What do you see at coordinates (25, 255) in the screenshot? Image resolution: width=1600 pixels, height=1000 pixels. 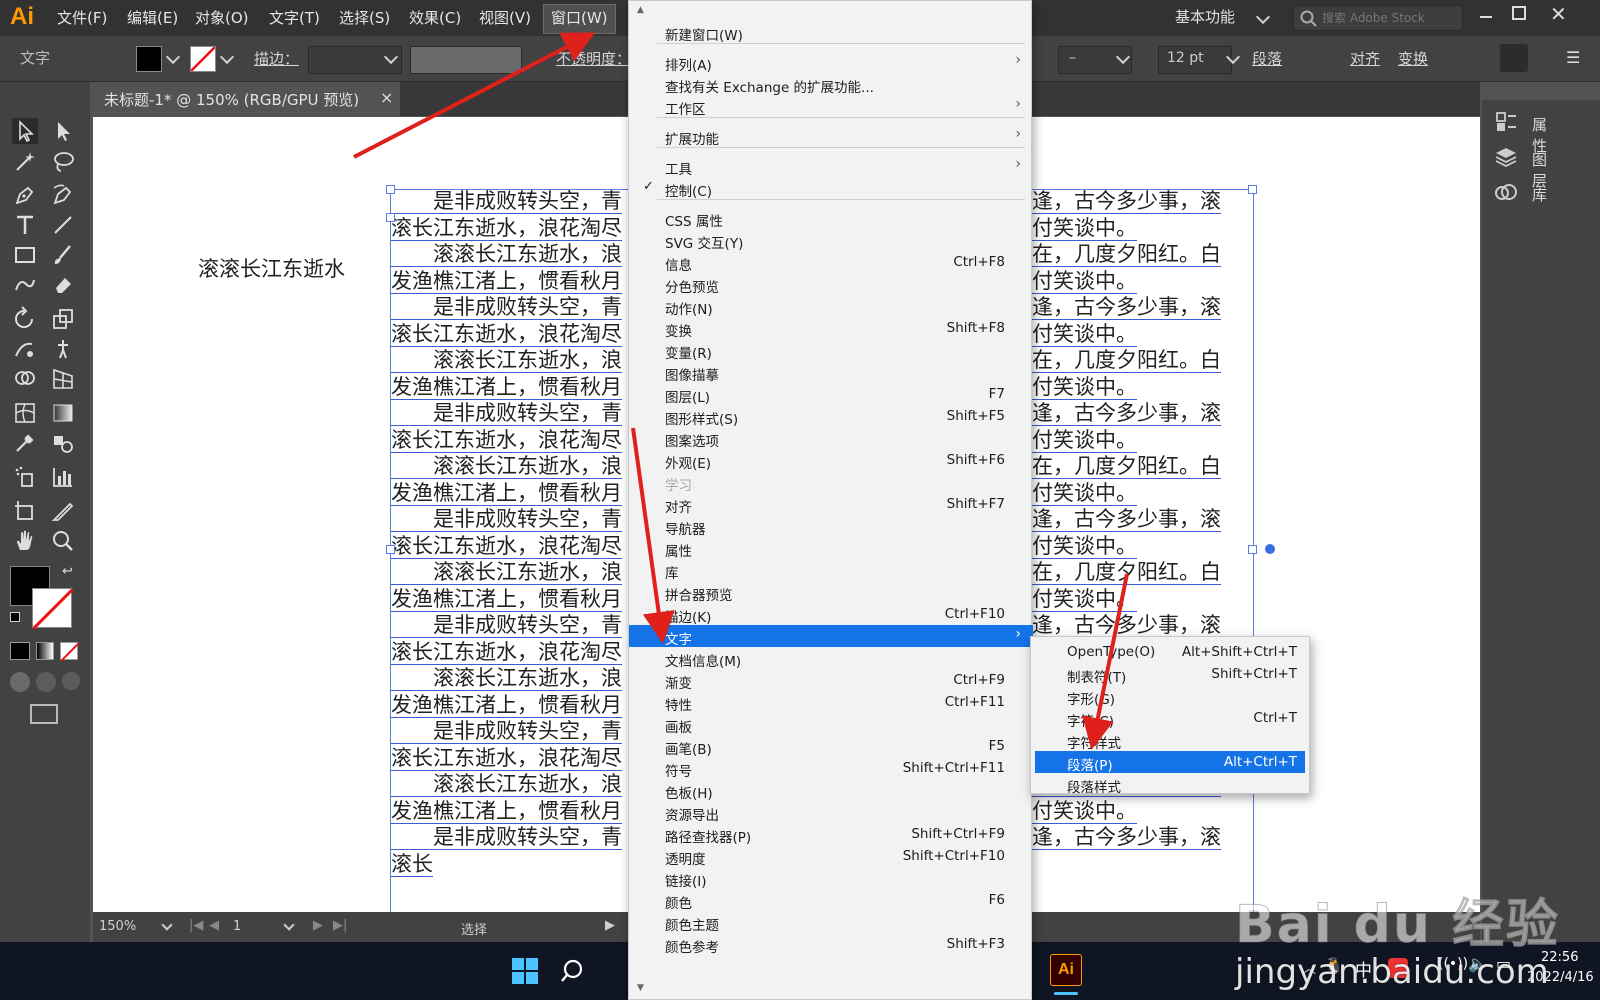 I see `rectangle-tool-icon` at bounding box center [25, 255].